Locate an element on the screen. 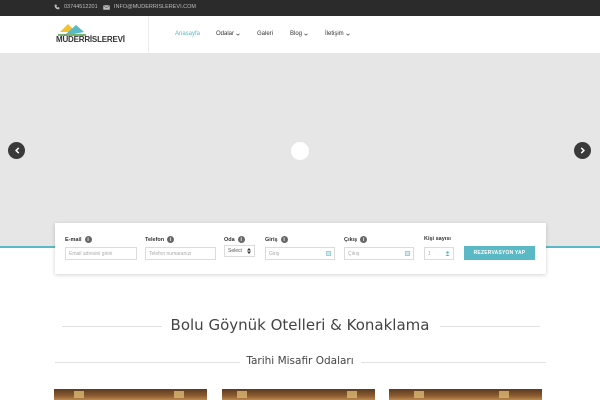 The height and width of the screenshot is (400, 600). checkin-label-text: Giriş is located at coordinates (271, 239).